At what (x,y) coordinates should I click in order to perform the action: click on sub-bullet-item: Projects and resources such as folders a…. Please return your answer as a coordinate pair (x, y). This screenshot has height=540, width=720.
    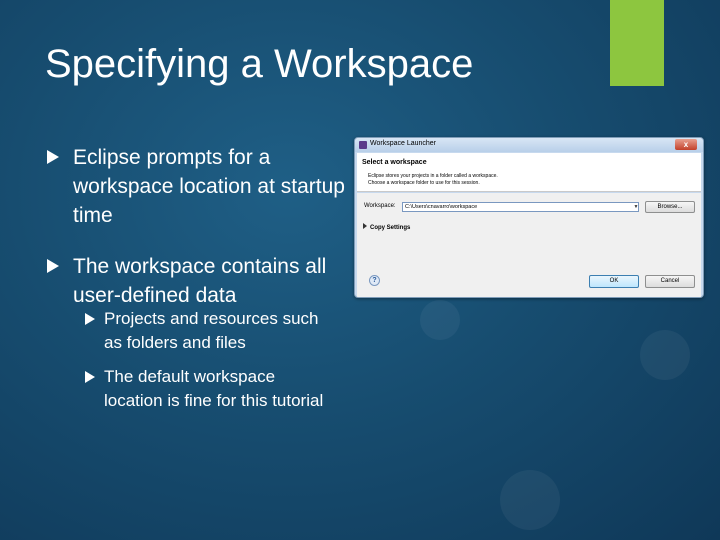
    Looking at the image, I should click on (210, 331).